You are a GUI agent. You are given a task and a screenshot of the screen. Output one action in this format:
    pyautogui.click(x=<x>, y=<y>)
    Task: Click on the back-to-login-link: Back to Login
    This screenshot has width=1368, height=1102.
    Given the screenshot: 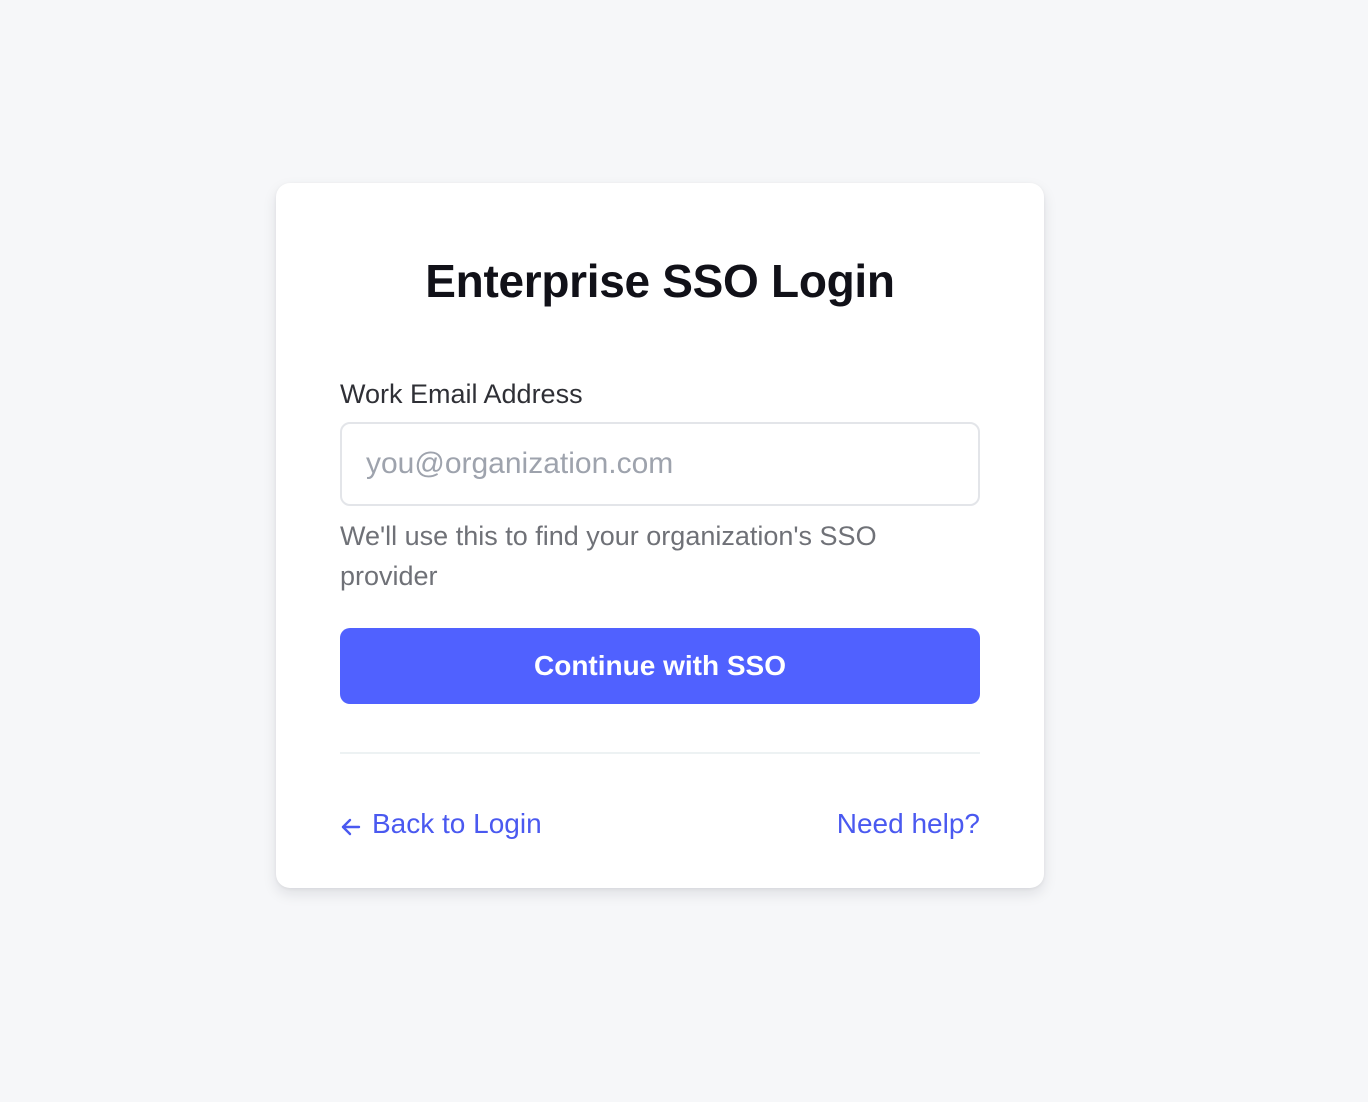 What is the action you would take?
    pyautogui.click(x=441, y=824)
    